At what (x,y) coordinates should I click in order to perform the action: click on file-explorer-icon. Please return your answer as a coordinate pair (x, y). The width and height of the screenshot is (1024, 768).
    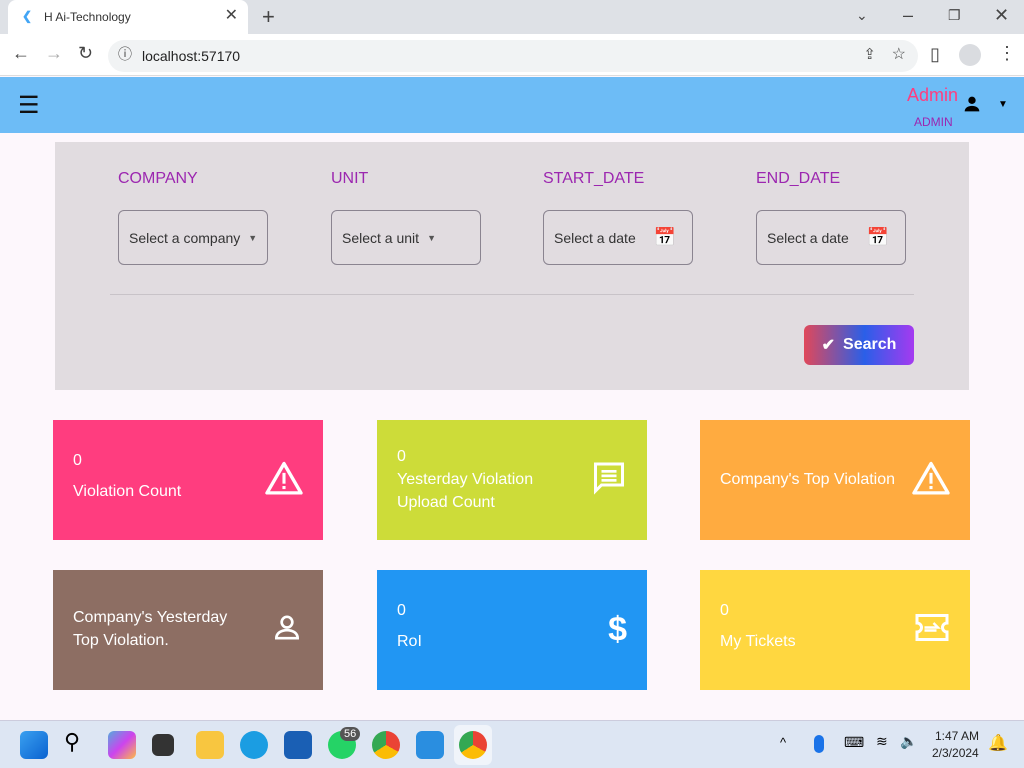
    Looking at the image, I should click on (210, 745).